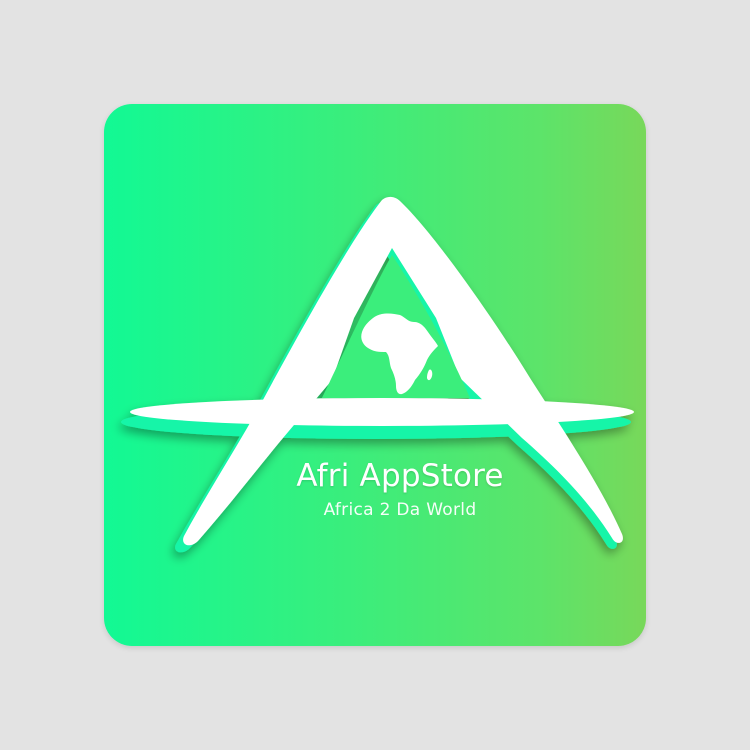 Image resolution: width=750 pixels, height=750 pixels. Describe the element at coordinates (382, 412) in the screenshot. I see `orbit-ring` at that location.